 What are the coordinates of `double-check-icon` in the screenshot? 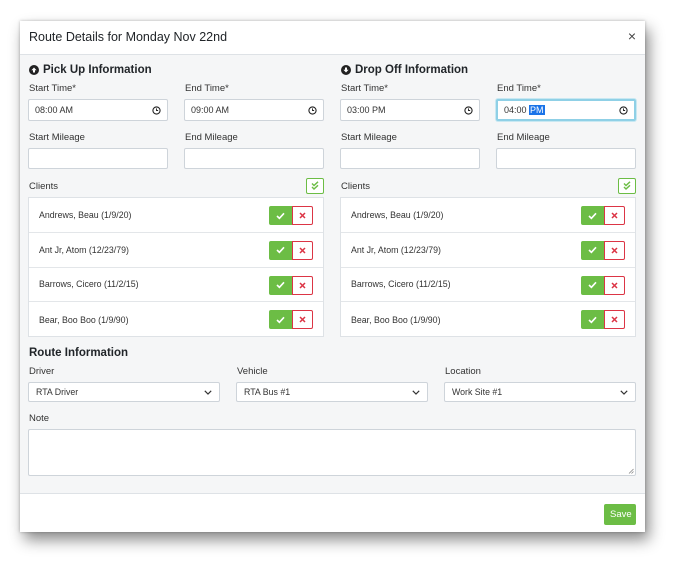 It's located at (627, 185).